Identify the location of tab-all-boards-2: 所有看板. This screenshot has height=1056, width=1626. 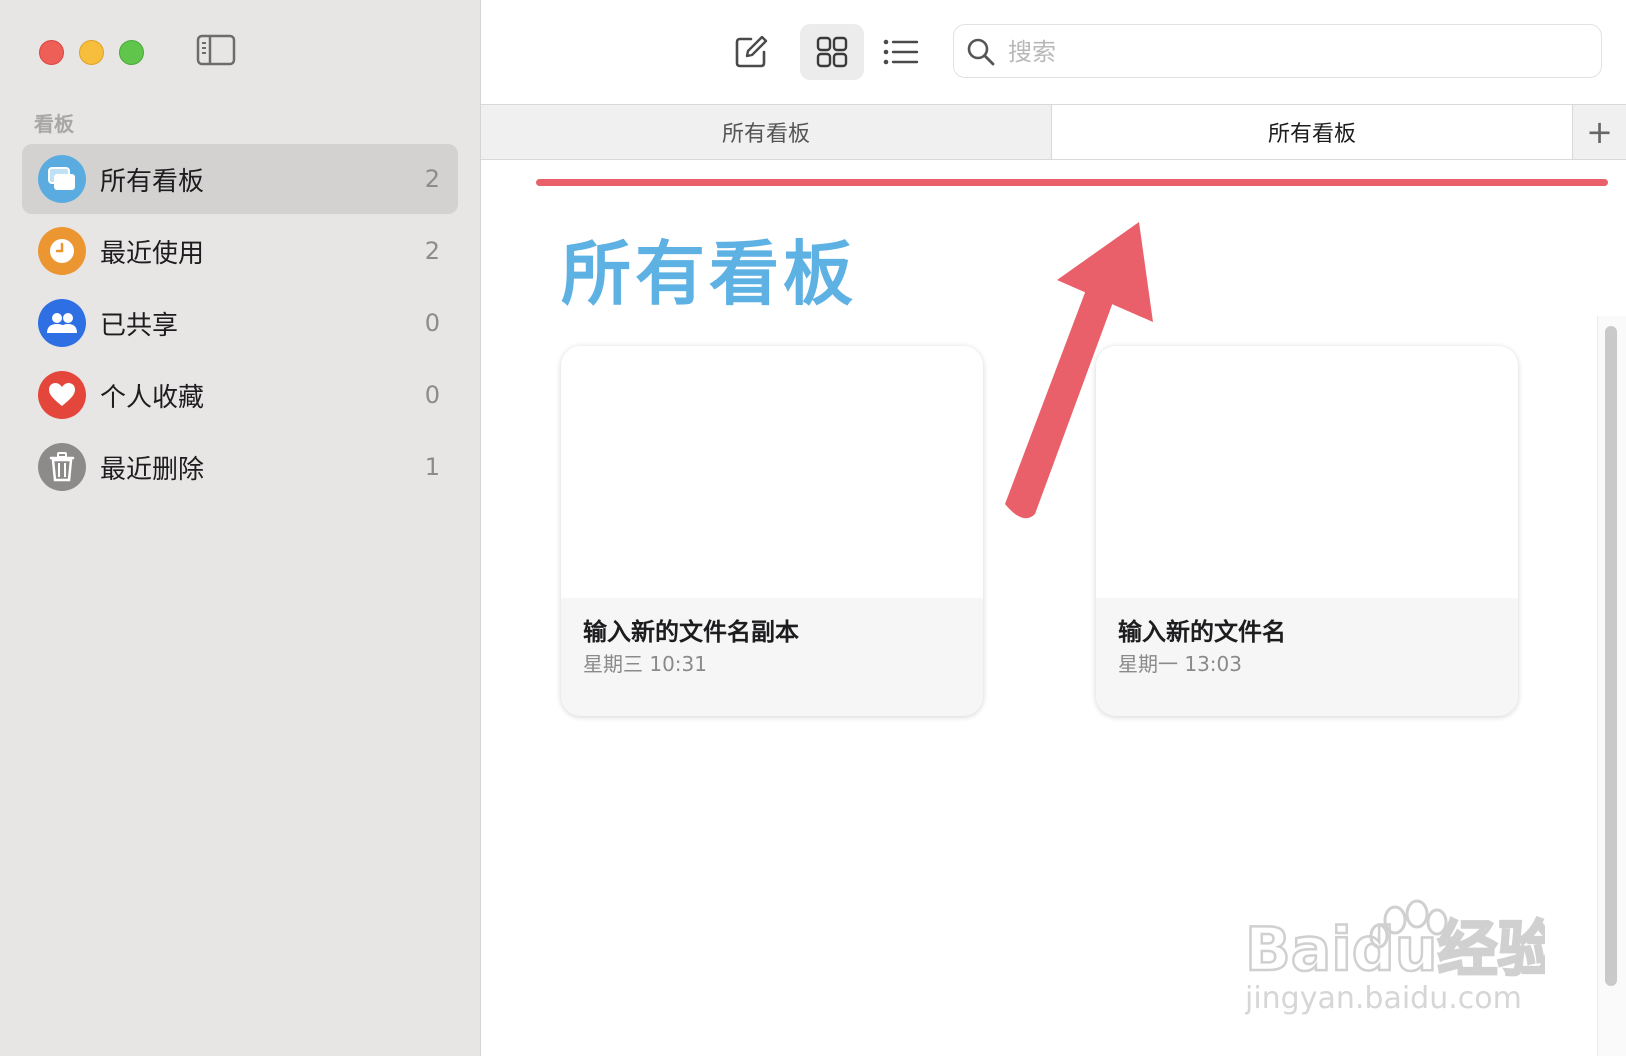
(1312, 132).